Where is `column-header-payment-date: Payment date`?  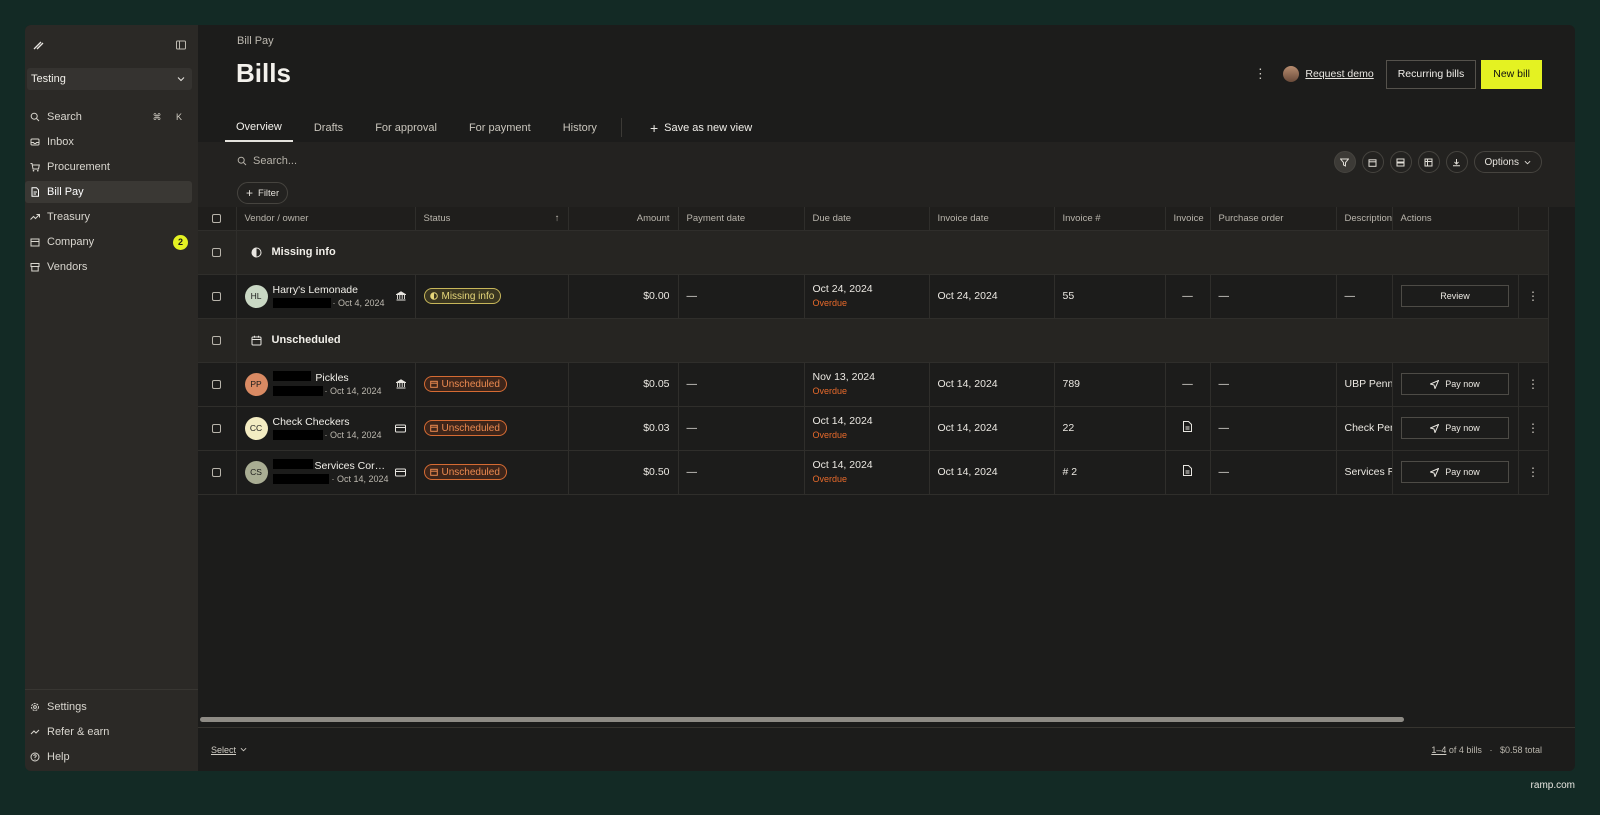
column-header-payment-date: Payment date is located at coordinates (741, 219).